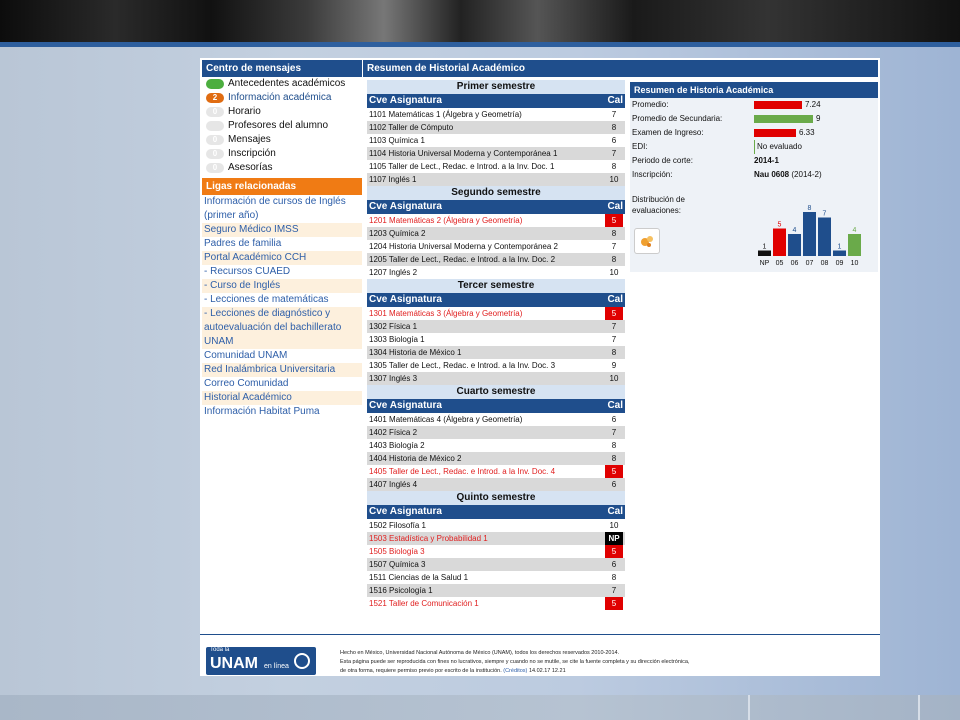 This screenshot has width=960, height=720. What do you see at coordinates (403, 484) in the screenshot?
I see `subject-name: Inglés 4` at bounding box center [403, 484].